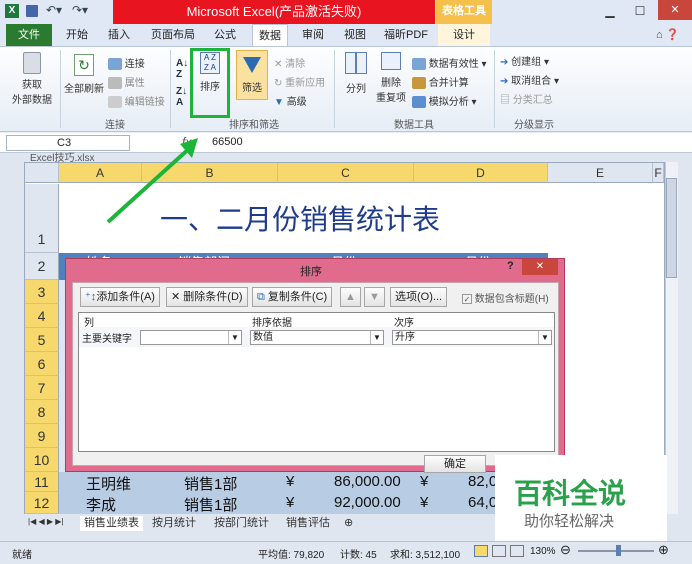 The width and height of the screenshot is (692, 564). What do you see at coordinates (350, 297) in the screenshot?
I see `move-up-button: ▲` at bounding box center [350, 297].